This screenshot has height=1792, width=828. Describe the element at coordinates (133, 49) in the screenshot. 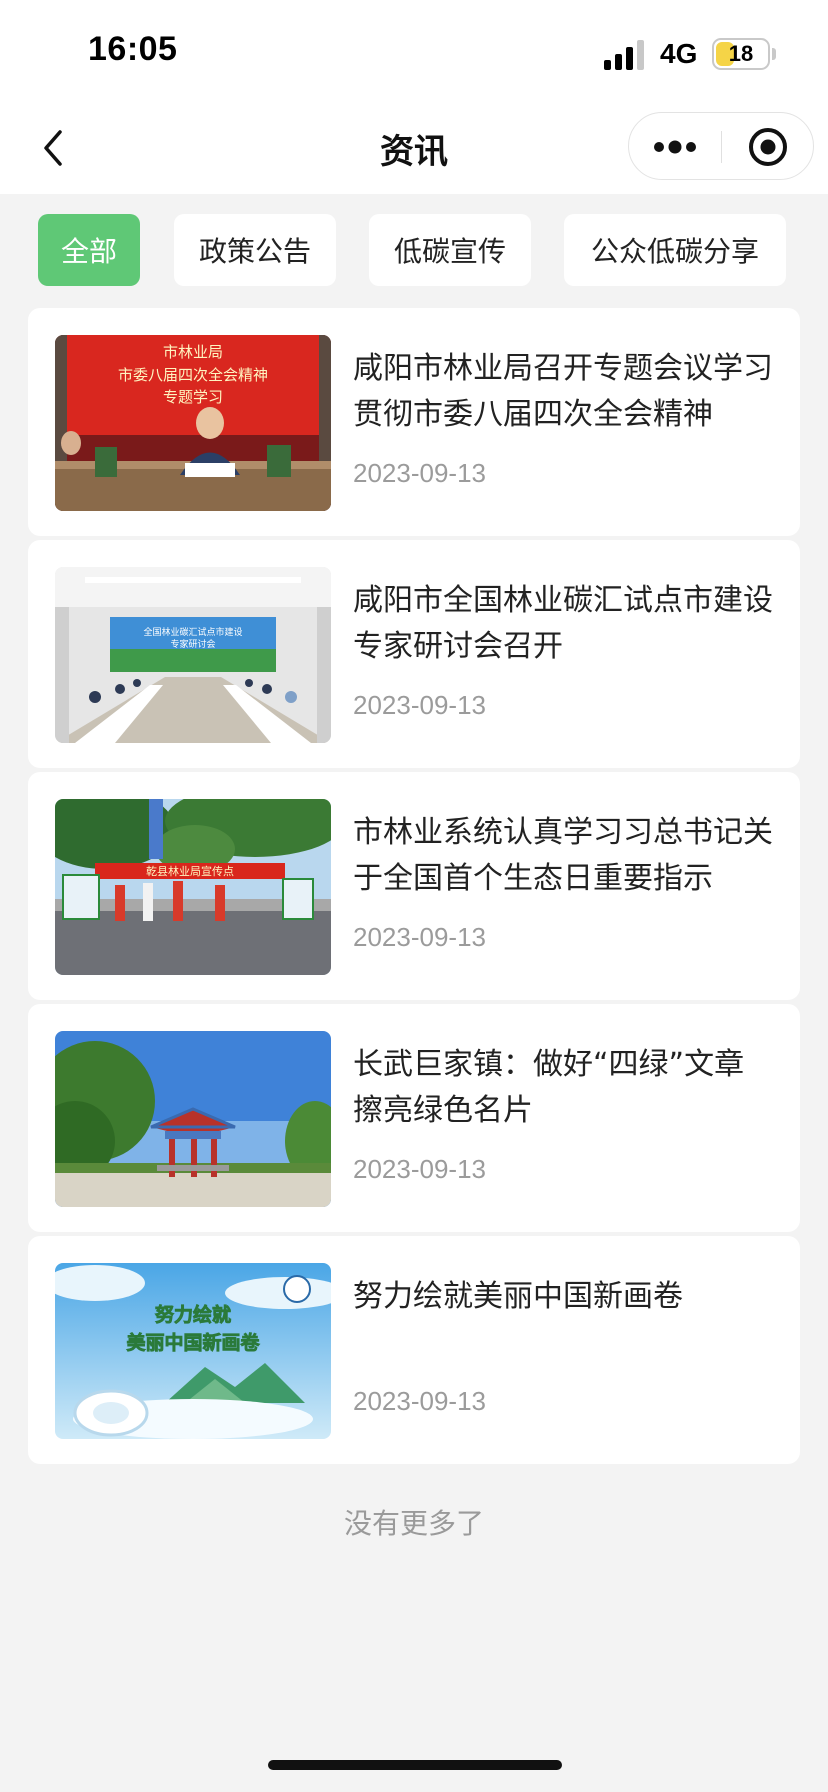

I see `status-time: 16:05` at that location.